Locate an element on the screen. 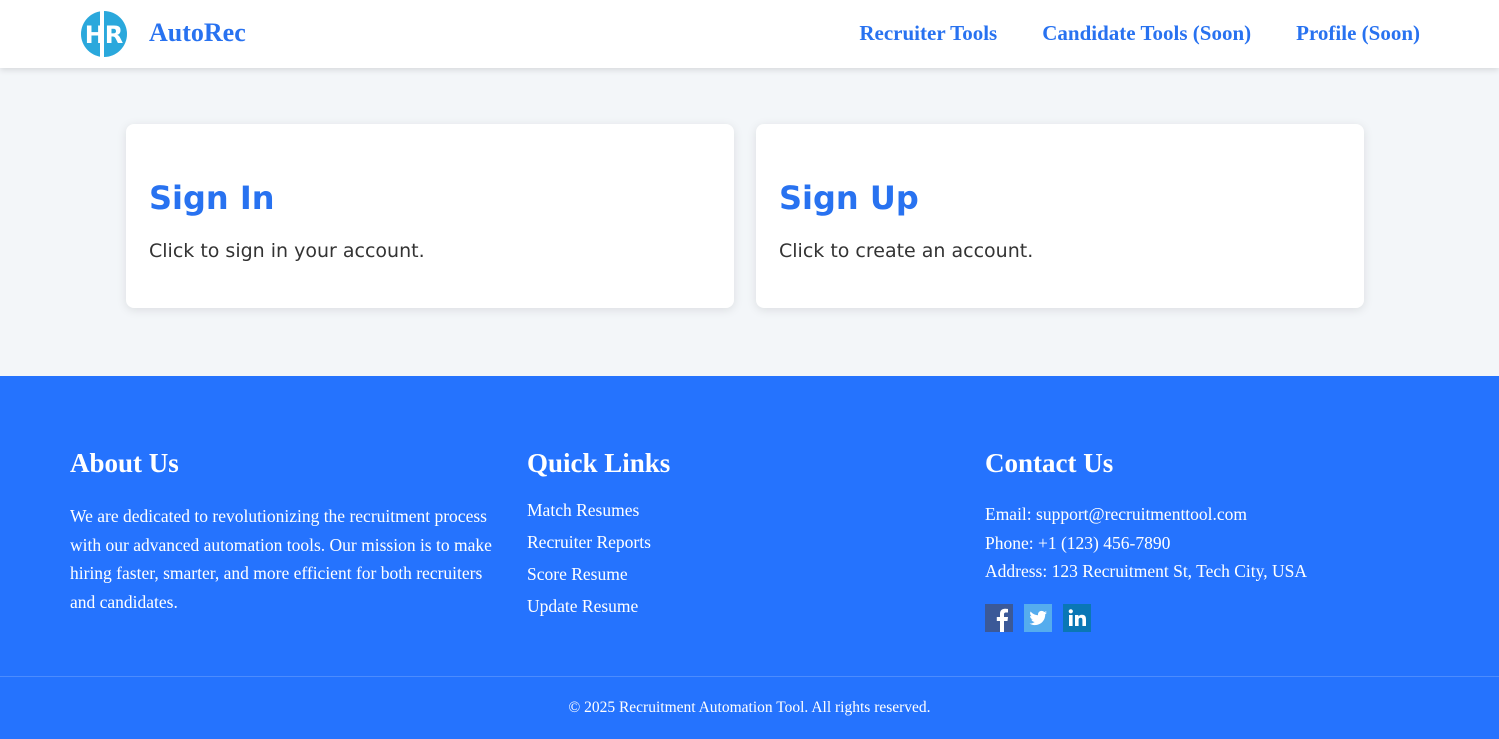 The width and height of the screenshot is (1499, 739). hr-logo-icon: HR is located at coordinates (104, 34).